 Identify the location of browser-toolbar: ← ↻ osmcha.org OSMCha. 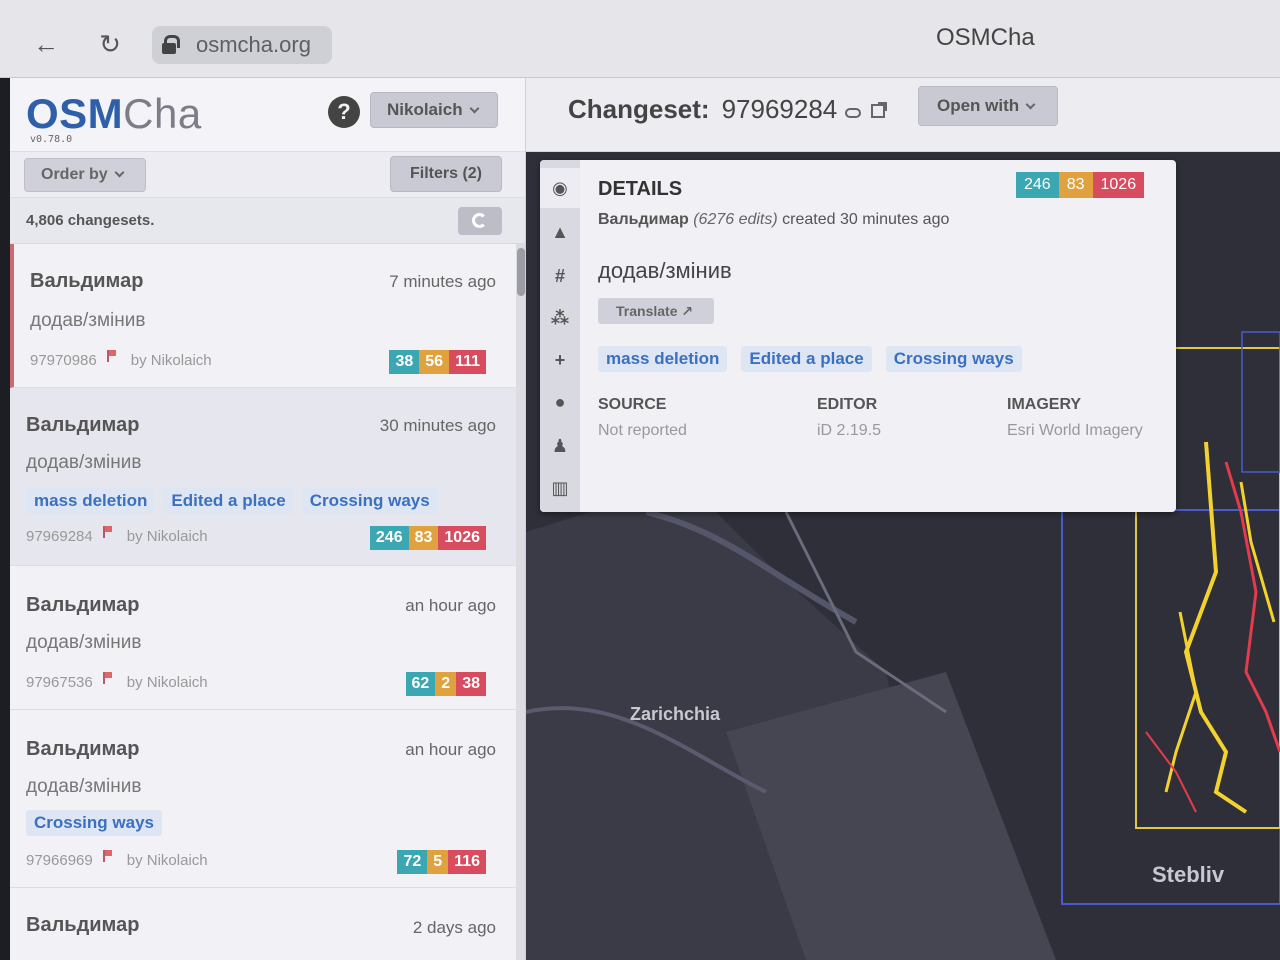
(640, 39).